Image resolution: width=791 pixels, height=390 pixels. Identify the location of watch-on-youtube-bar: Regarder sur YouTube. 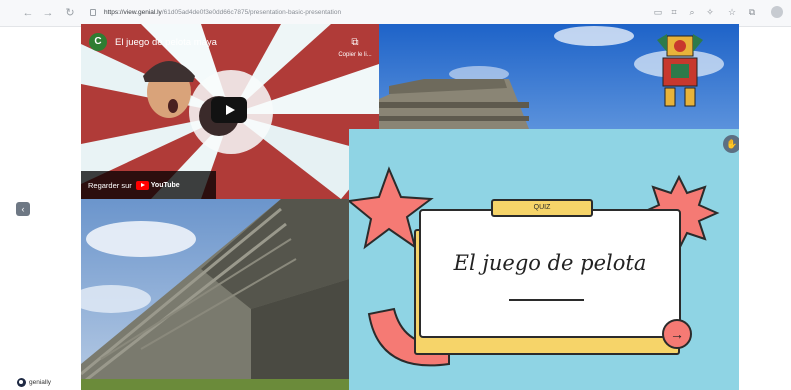
(148, 185).